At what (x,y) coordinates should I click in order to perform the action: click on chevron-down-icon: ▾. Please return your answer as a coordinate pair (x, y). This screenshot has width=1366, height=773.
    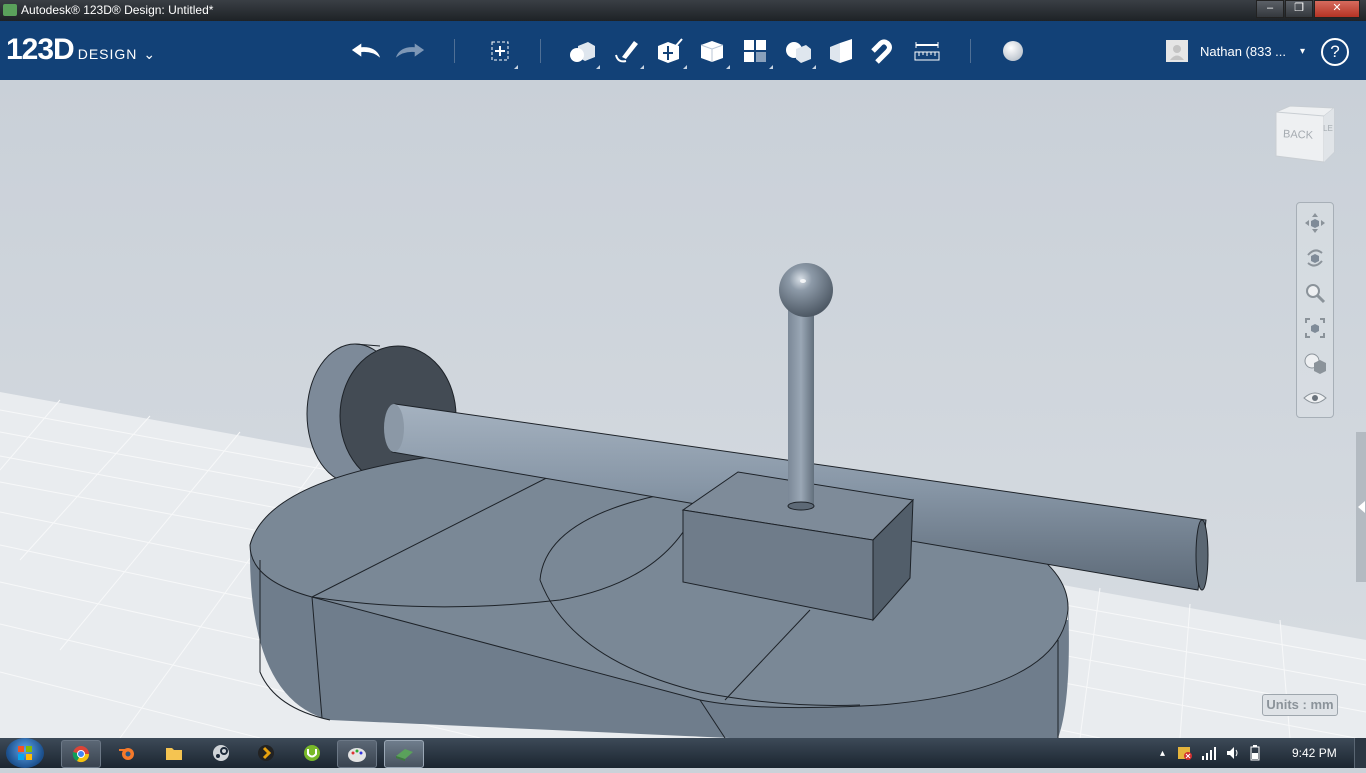
    Looking at the image, I should click on (1303, 51).